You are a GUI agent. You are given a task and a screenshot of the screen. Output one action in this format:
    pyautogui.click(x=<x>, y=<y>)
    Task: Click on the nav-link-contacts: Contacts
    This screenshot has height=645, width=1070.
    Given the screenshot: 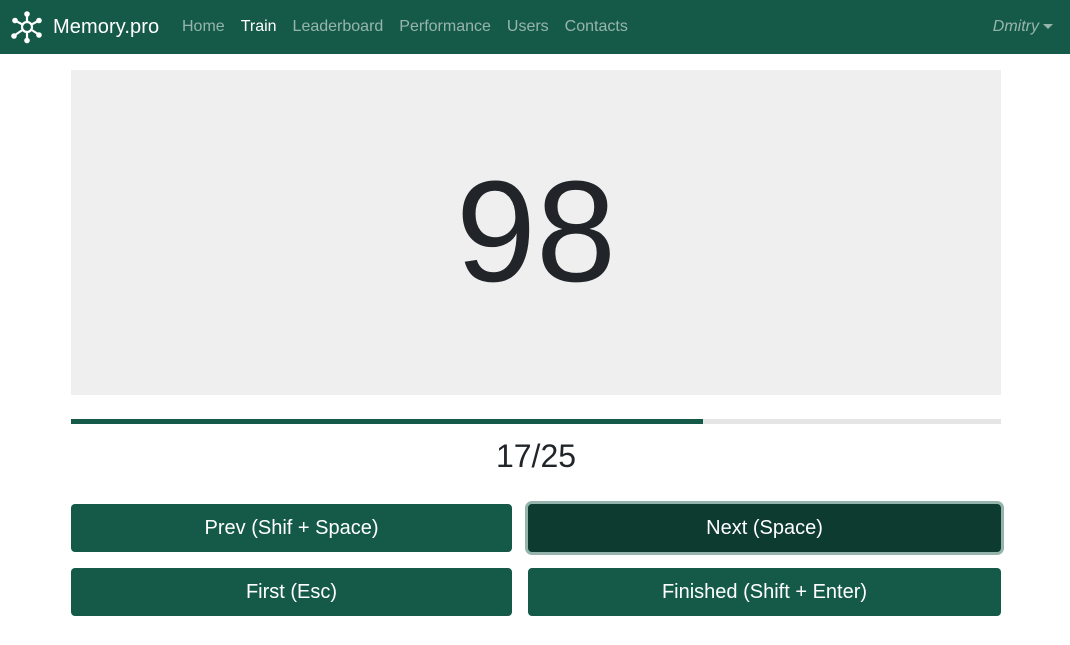 What is the action you would take?
    pyautogui.click(x=596, y=26)
    